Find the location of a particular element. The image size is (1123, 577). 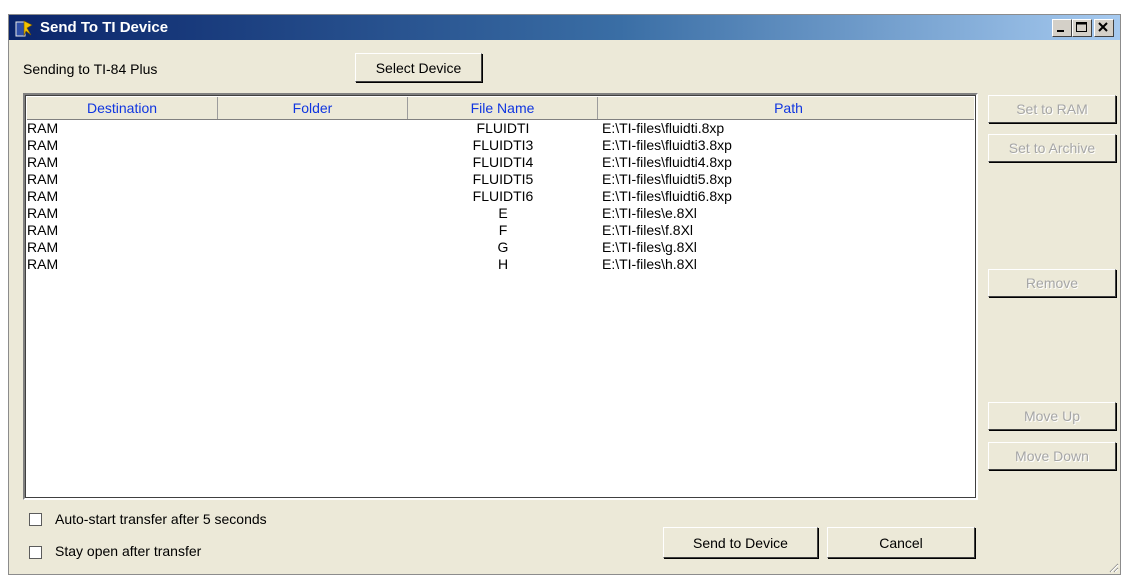

column-header-file-name: File Name is located at coordinates (503, 108).